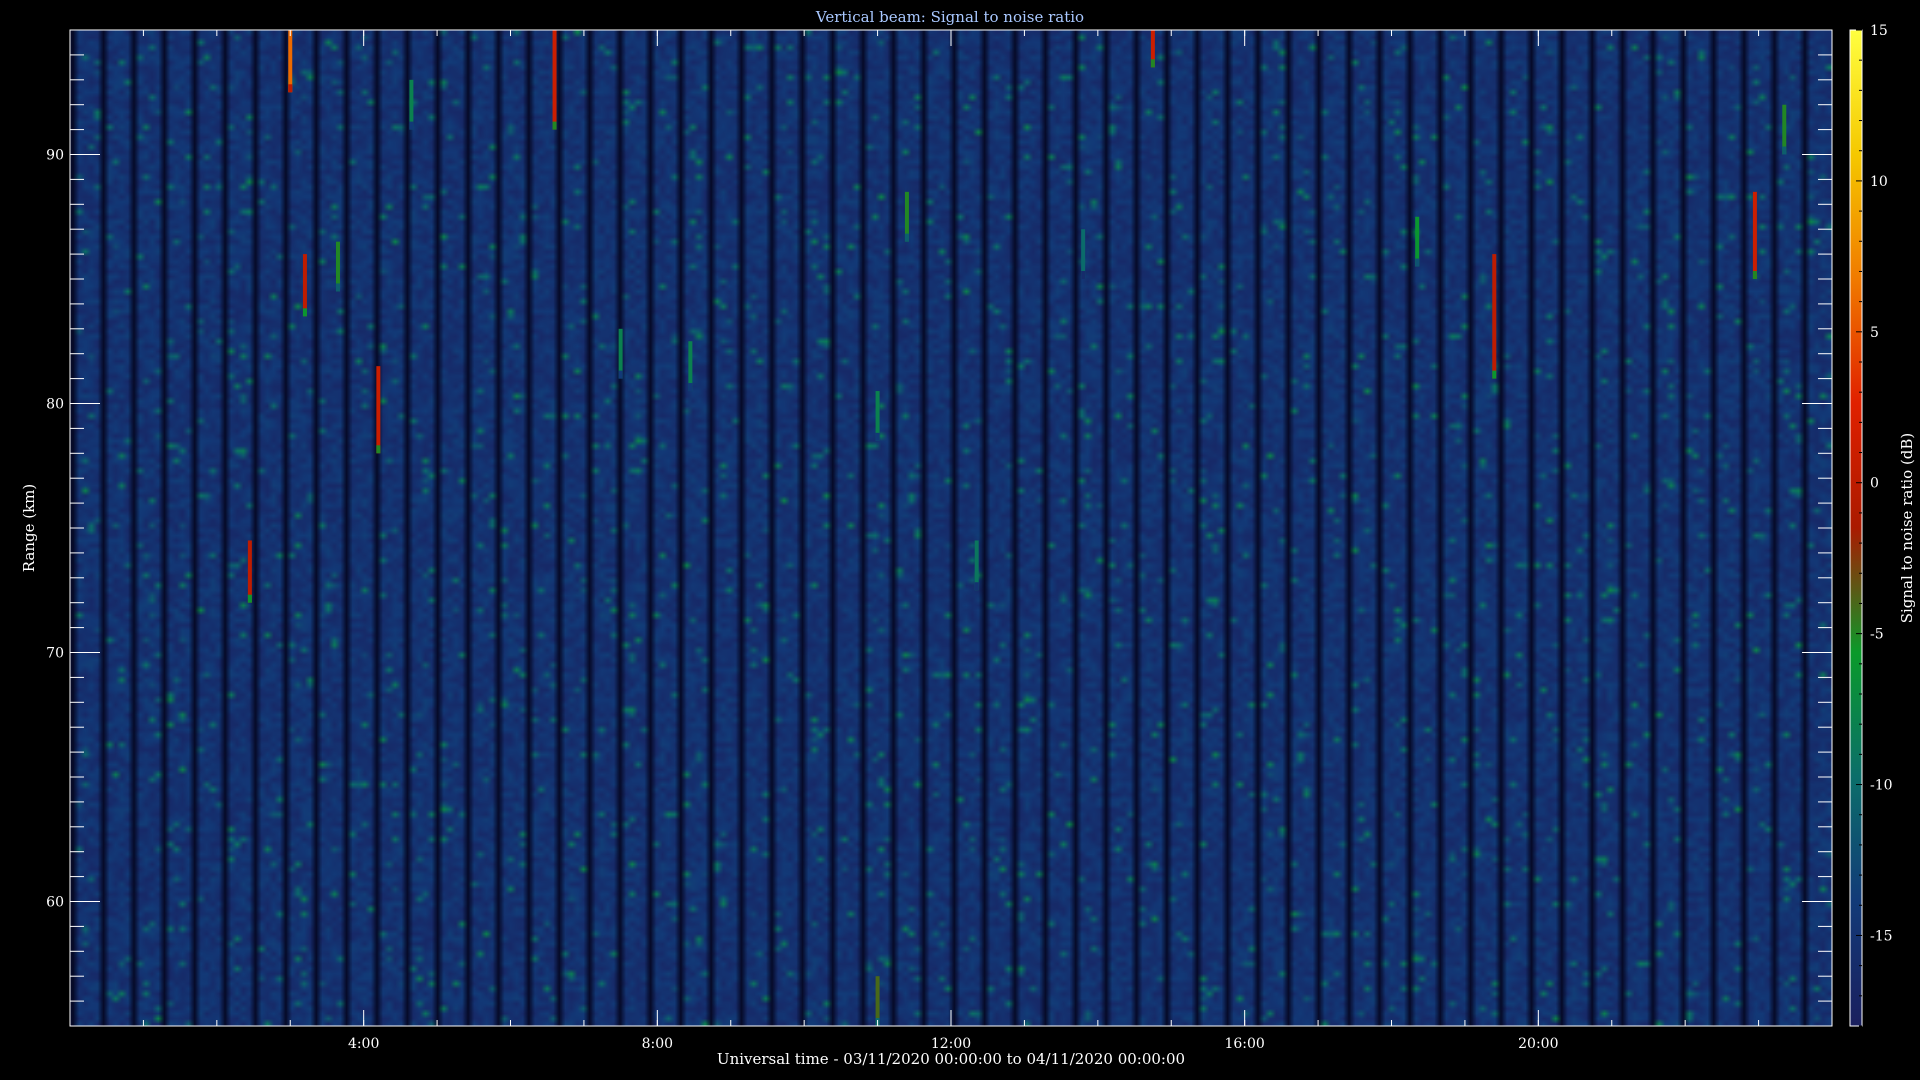 The width and height of the screenshot is (1920, 1080). I want to click on colorbar-tick-label: 0, so click(1874, 484).